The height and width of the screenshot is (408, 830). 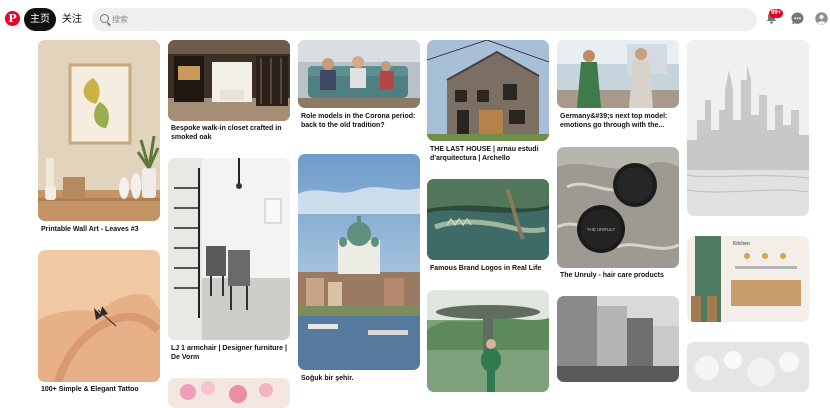 What do you see at coordinates (488, 90) in the screenshot?
I see `pin-image-house` at bounding box center [488, 90].